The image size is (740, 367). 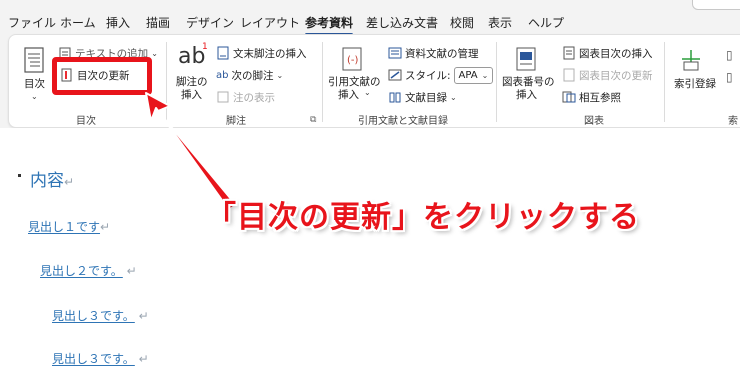 What do you see at coordinates (423, 217) in the screenshot?
I see `annotation-text: 「目次の更新」をクリックする` at bounding box center [423, 217].